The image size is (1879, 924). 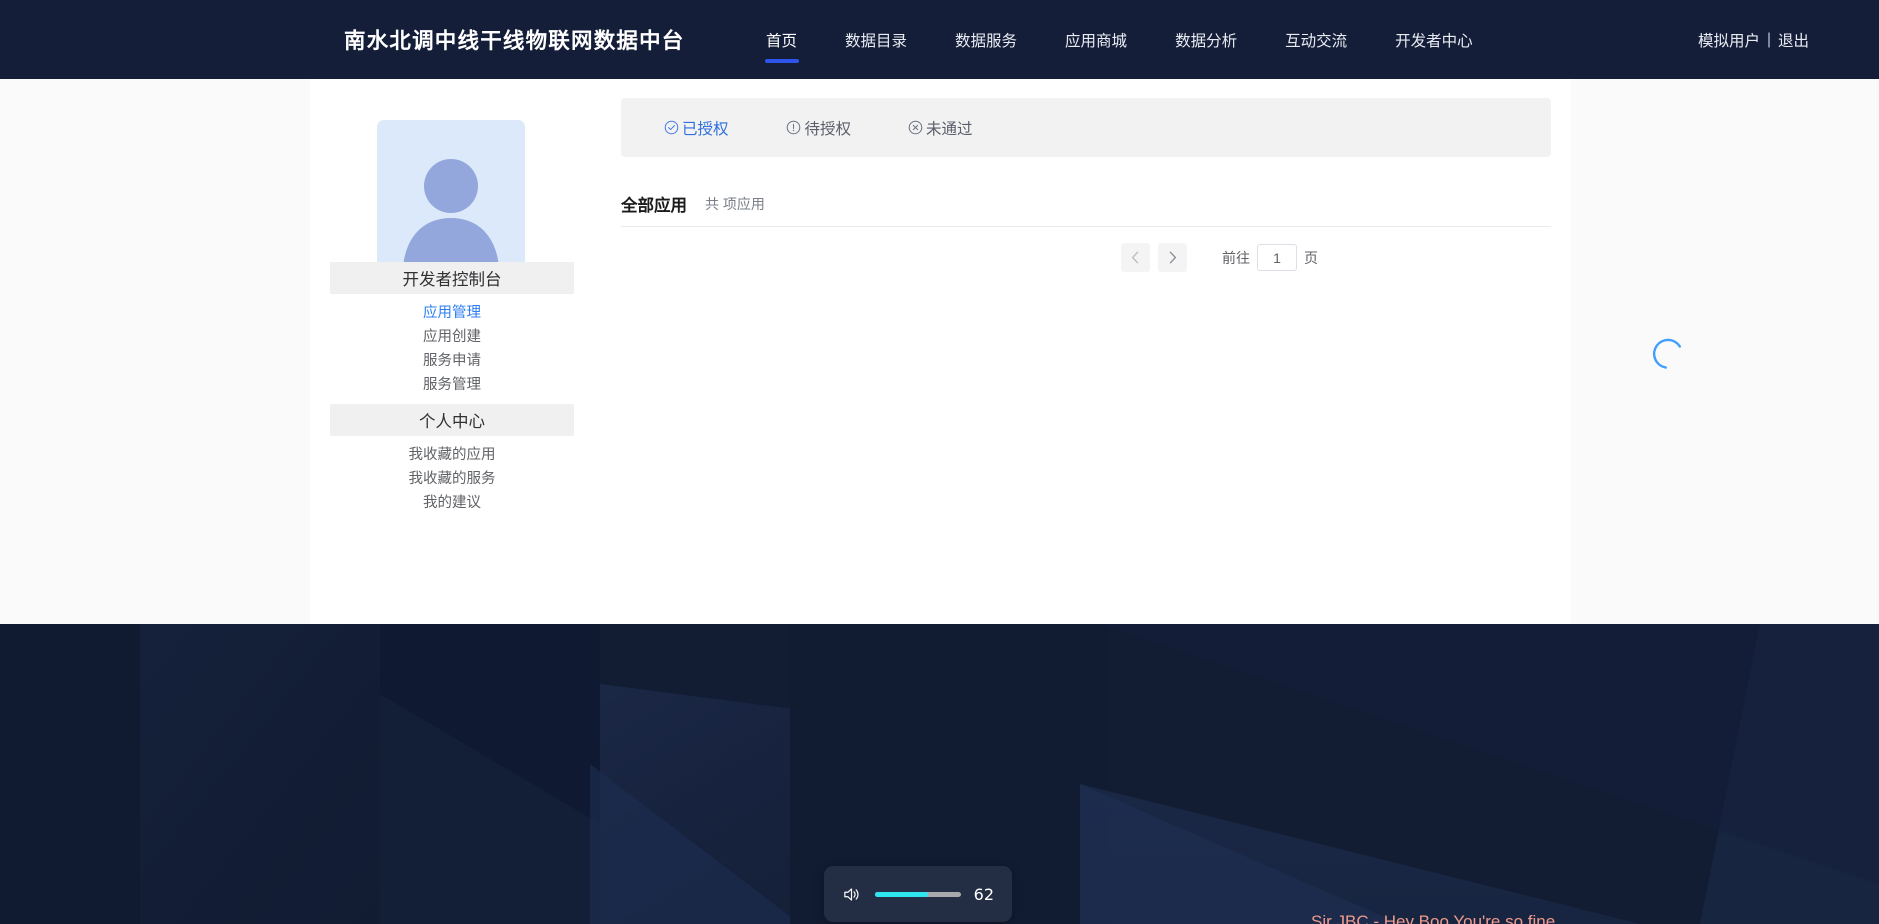 I want to click on brand-title: 南水北调中线干线物联网数据中台, so click(x=514, y=41).